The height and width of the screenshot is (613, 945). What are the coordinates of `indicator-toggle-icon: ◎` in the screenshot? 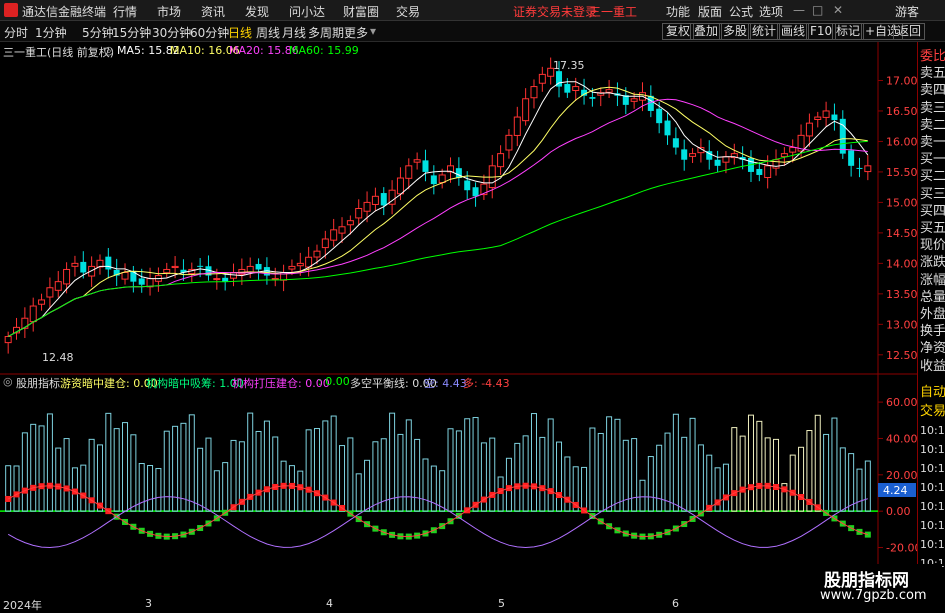 It's located at (8, 381).